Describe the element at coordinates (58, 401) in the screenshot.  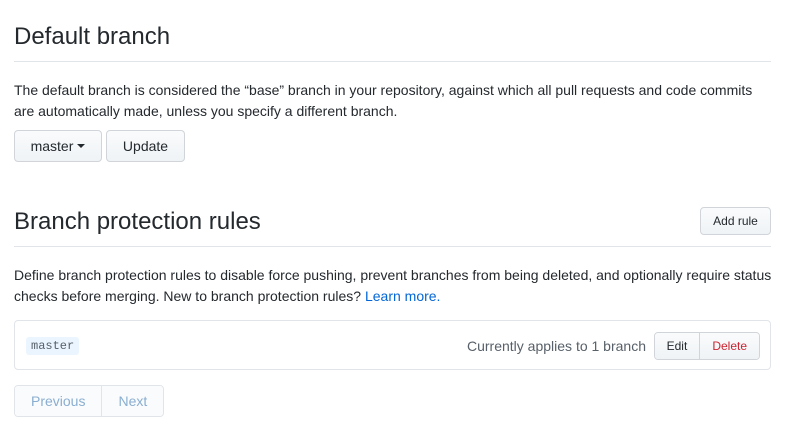
I see `previous-page-button: Previous` at that location.